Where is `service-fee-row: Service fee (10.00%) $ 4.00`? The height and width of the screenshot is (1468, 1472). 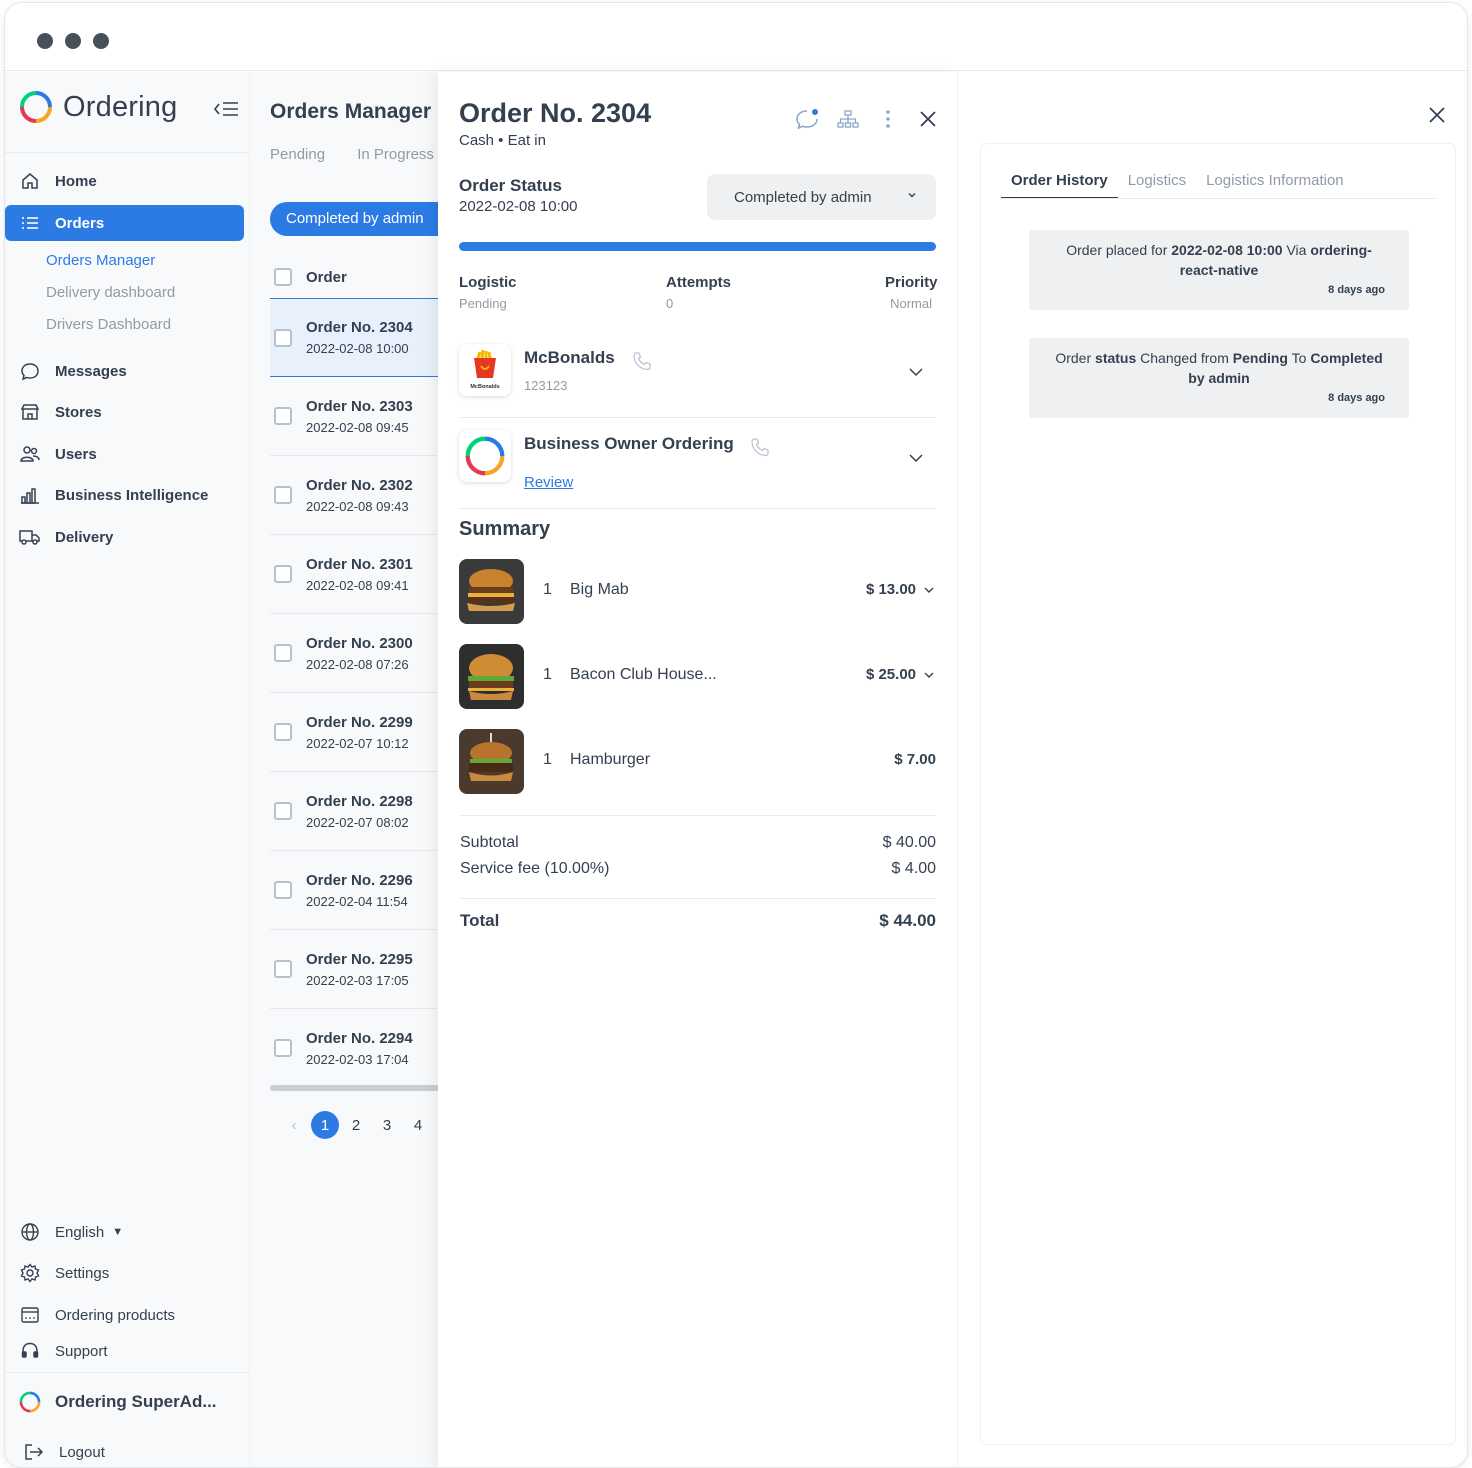
service-fee-row: Service fee (10.00%) $ 4.00 is located at coordinates (698, 869).